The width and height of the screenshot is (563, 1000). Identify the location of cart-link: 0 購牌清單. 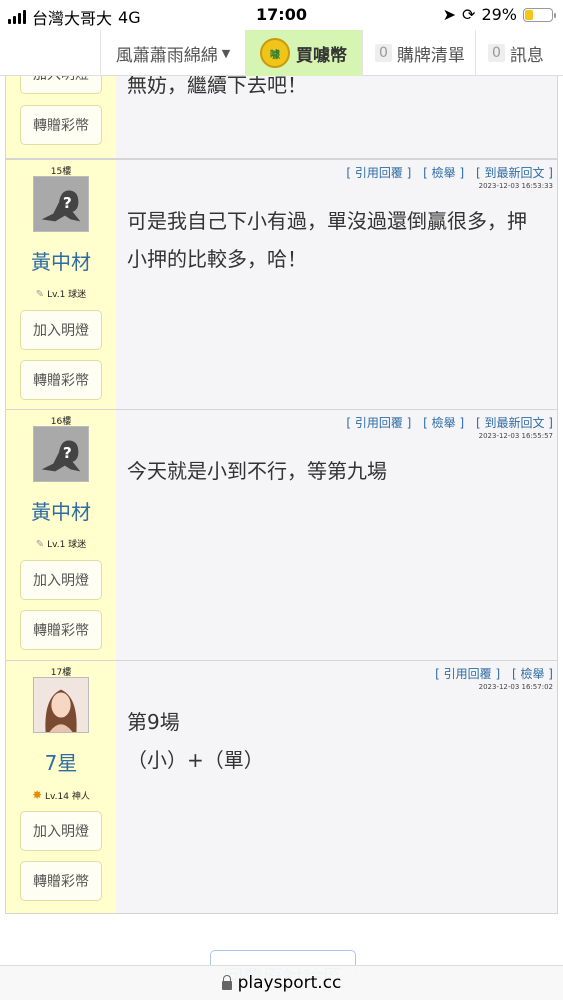
(418, 53).